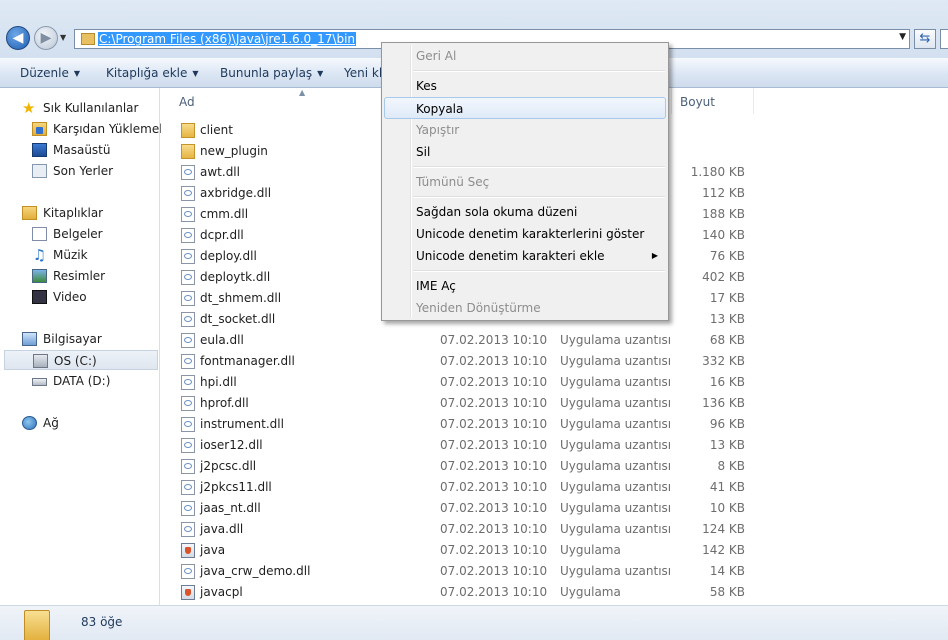  What do you see at coordinates (218, 382) in the screenshot?
I see `file-name: hpi.dll` at bounding box center [218, 382].